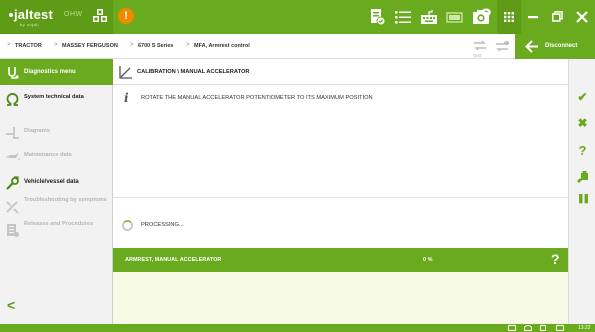 The height and width of the screenshot is (332, 595). Describe the element at coordinates (403, 17) in the screenshot. I see `list-icon` at that location.